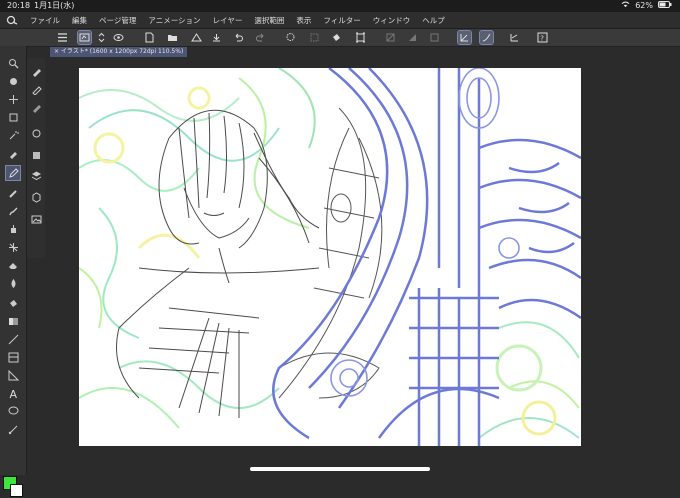  I want to click on menu-selection: 選択範囲, so click(269, 20).